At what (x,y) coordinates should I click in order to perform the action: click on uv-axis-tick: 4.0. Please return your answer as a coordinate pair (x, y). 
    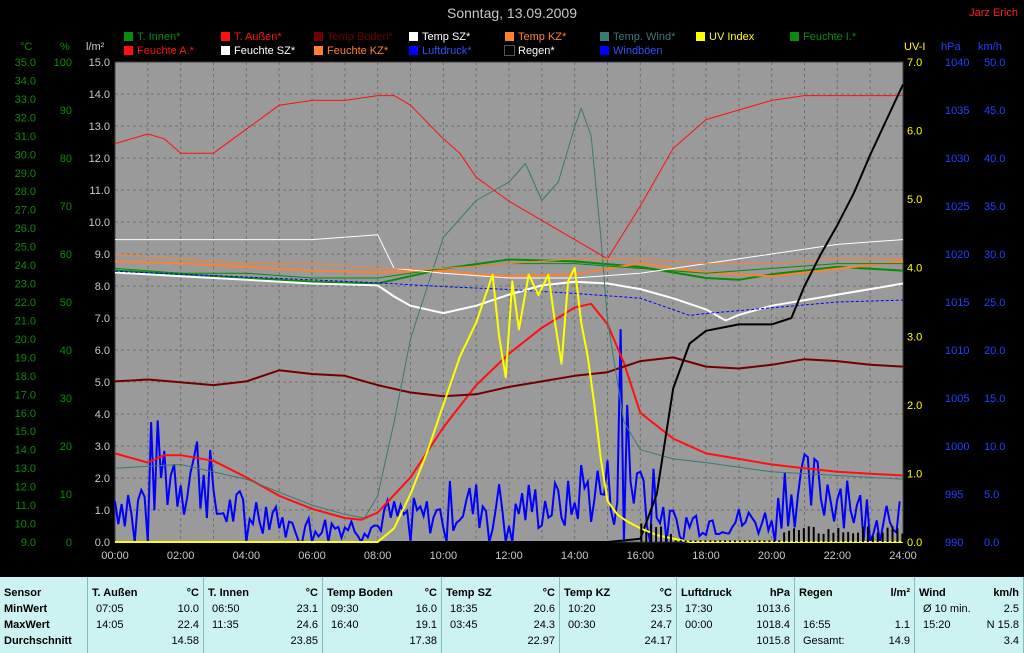
    Looking at the image, I should click on (914, 269).